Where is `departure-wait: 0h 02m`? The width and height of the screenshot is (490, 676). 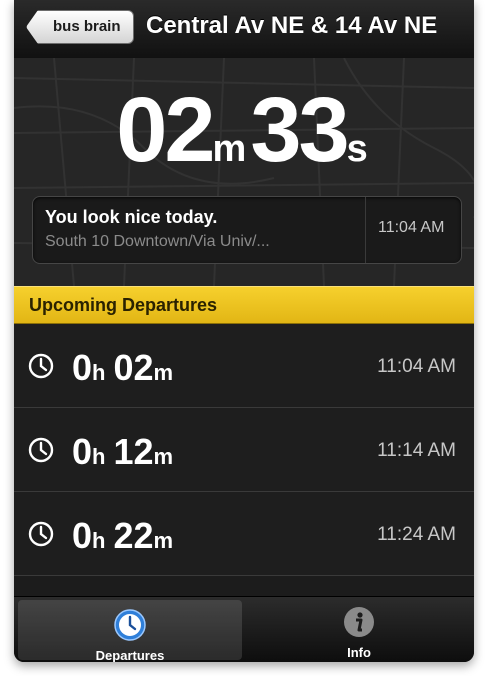
departure-wait: 0h 02m is located at coordinates (126, 368).